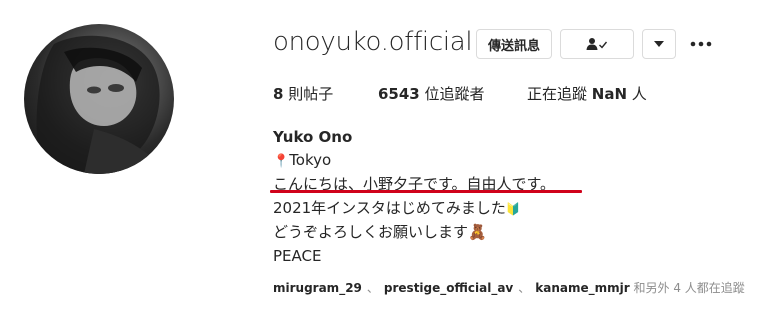 The height and width of the screenshot is (311, 768). I want to click on posts-stat: 8 則帖子, so click(303, 93).